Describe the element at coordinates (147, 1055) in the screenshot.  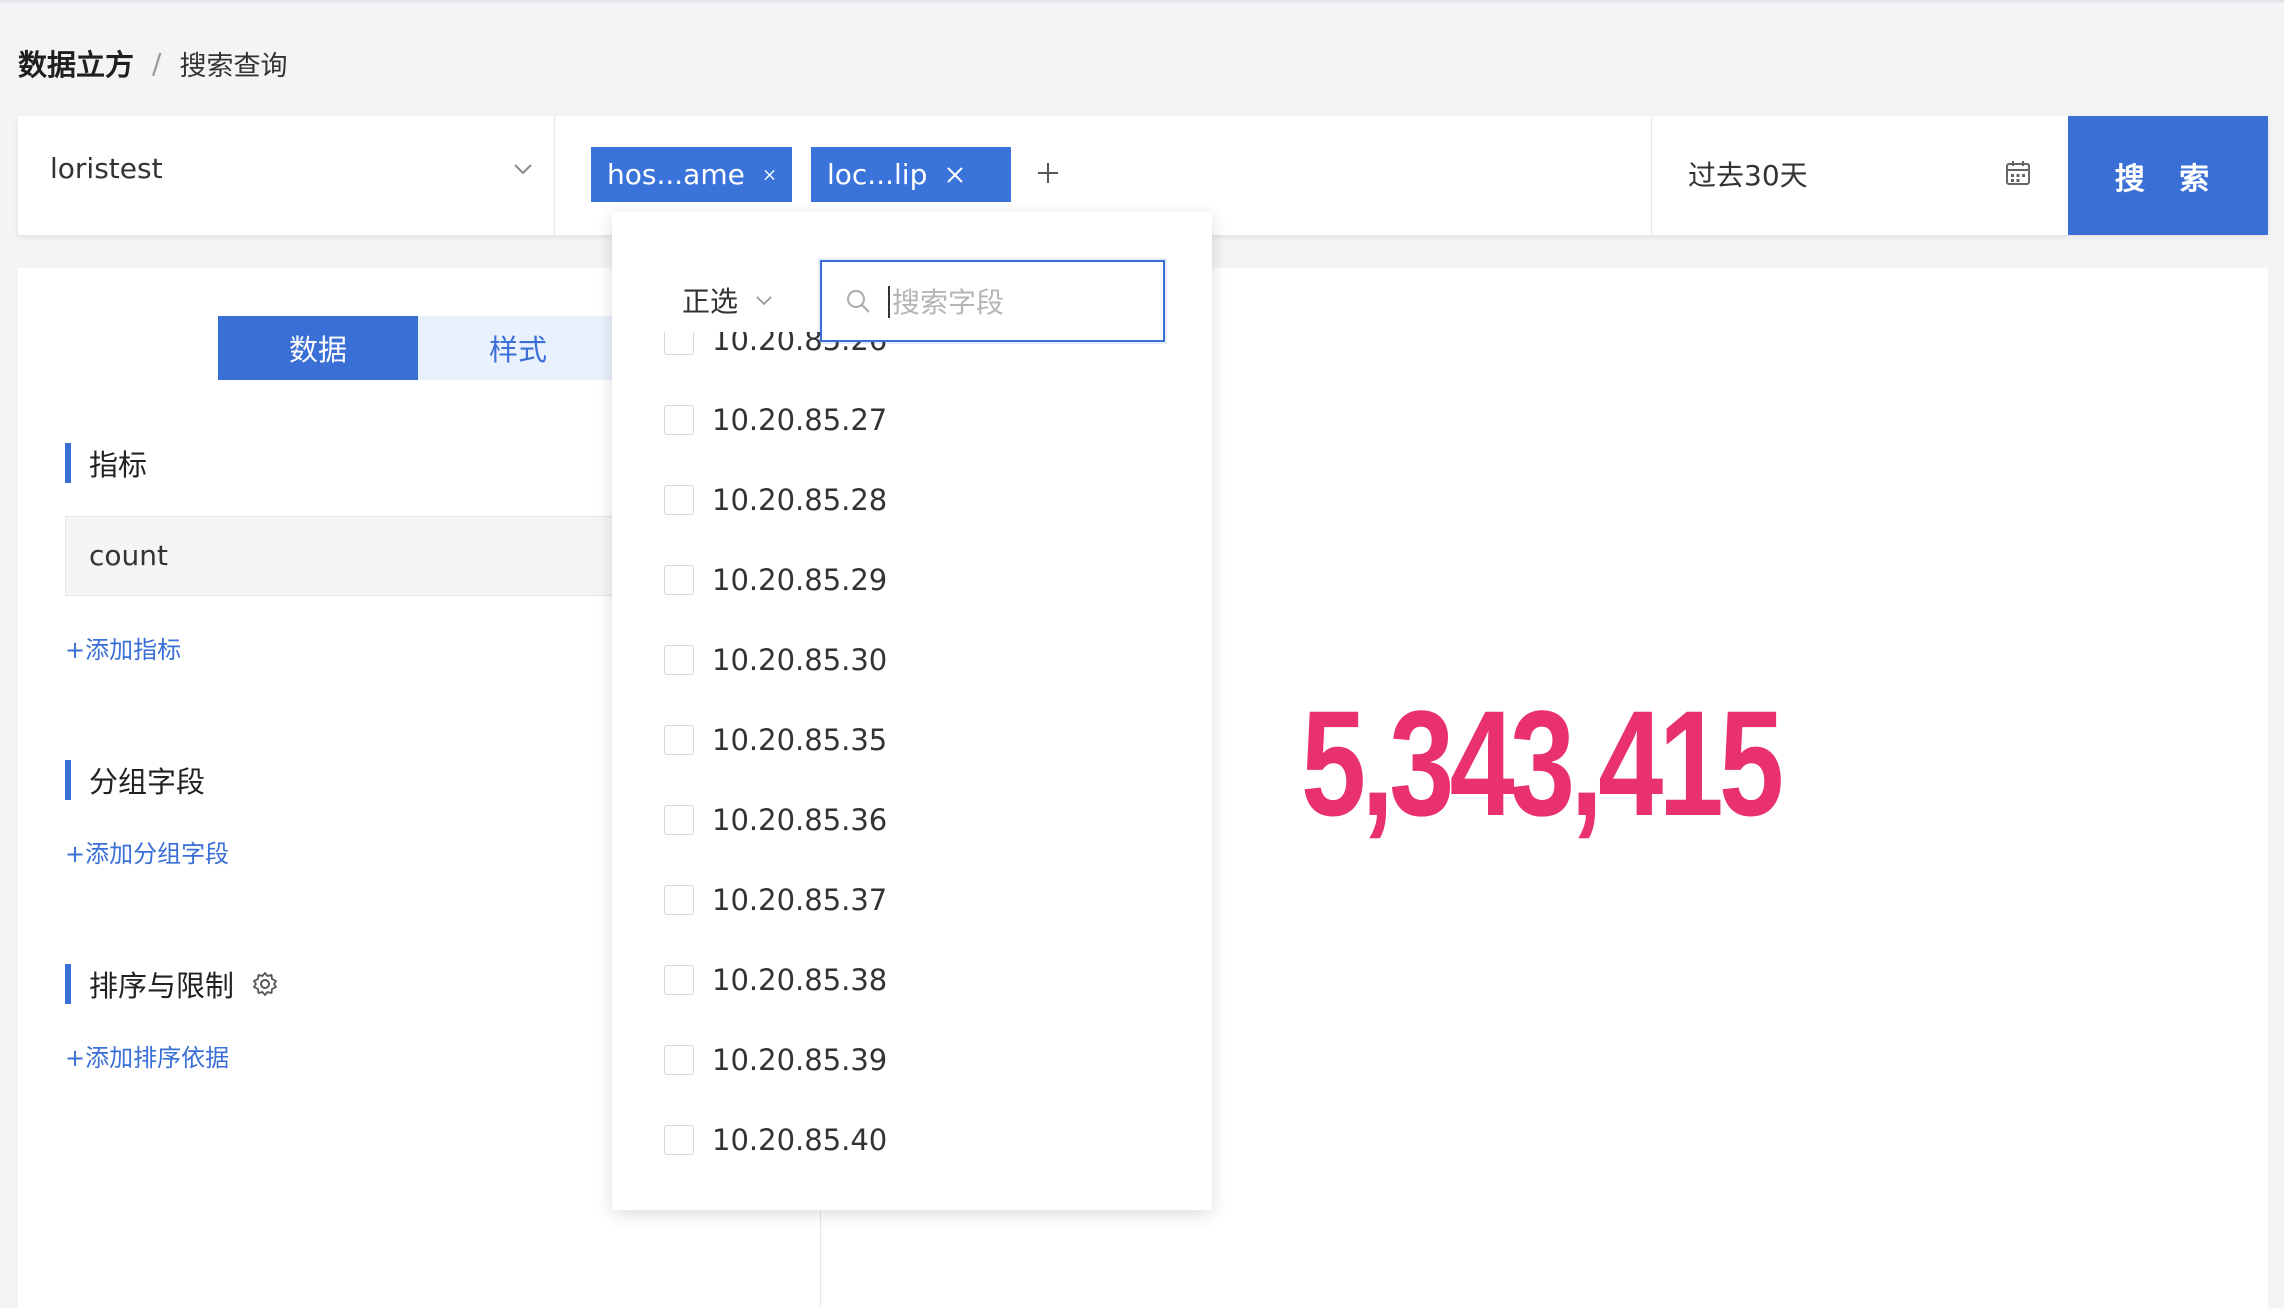
I see `add-sort-link: +添加排序依据` at that location.